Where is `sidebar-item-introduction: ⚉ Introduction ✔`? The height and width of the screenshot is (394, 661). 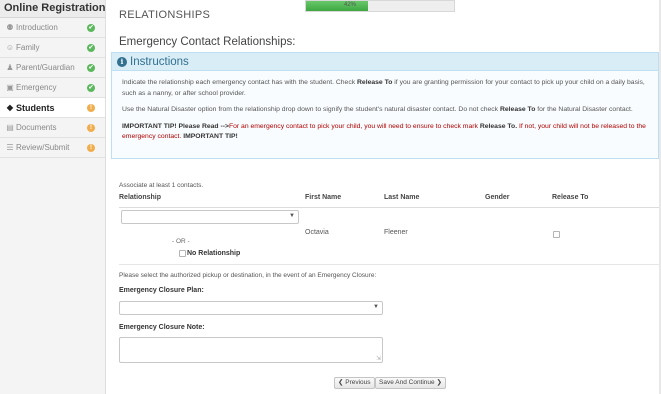
sidebar-item-introduction: ⚉ Introduction ✔ is located at coordinates (52, 28).